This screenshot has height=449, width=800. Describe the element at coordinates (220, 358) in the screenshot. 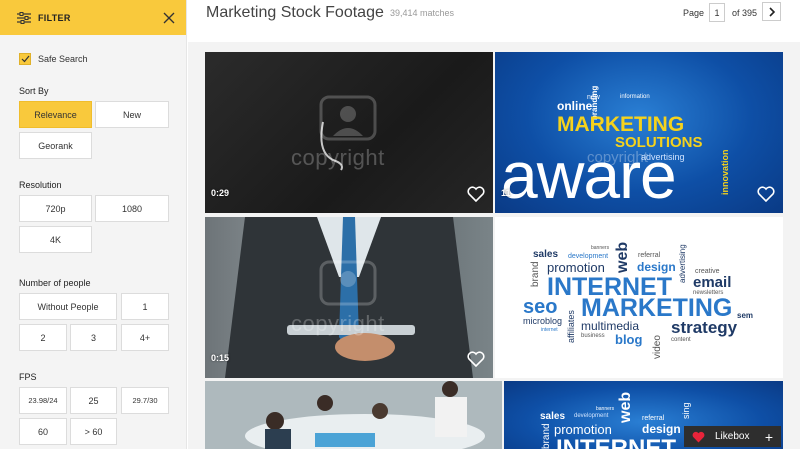

I see `video-duration: 0:15` at that location.